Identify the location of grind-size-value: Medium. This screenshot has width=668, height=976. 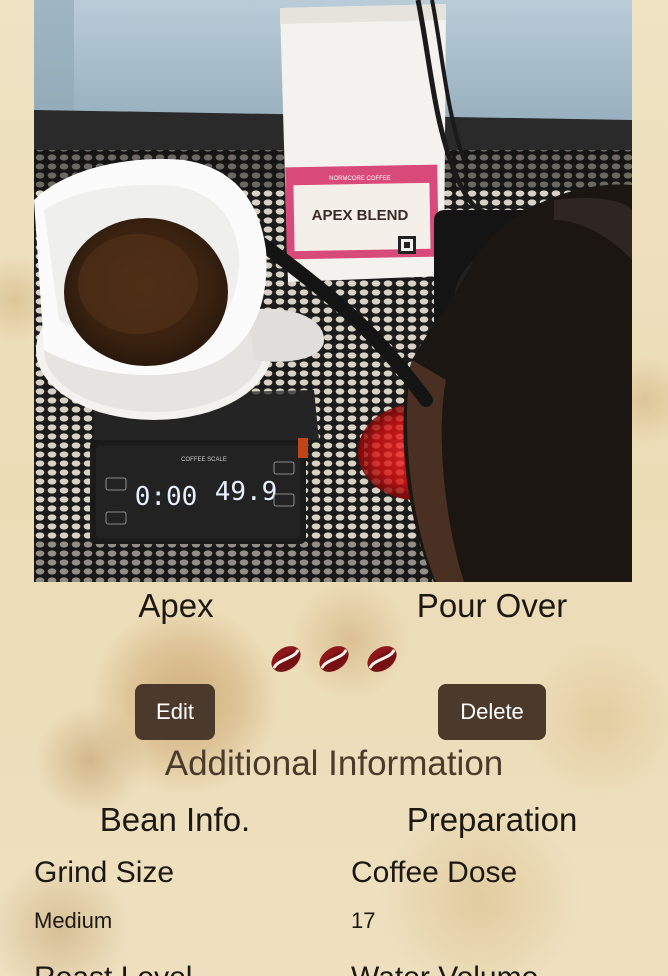
(73, 920).